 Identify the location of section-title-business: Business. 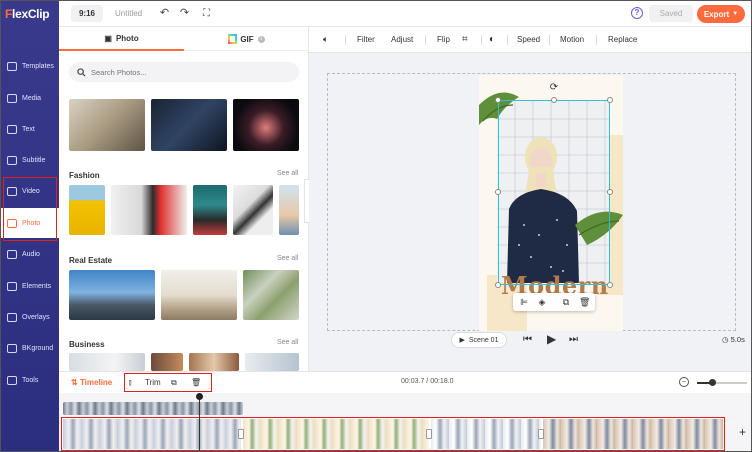
(87, 344).